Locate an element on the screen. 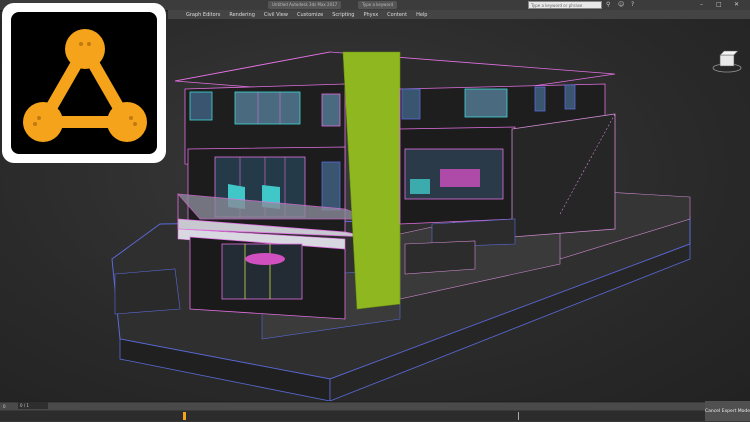 The image size is (750, 422). menu-help: Help is located at coordinates (421, 15).